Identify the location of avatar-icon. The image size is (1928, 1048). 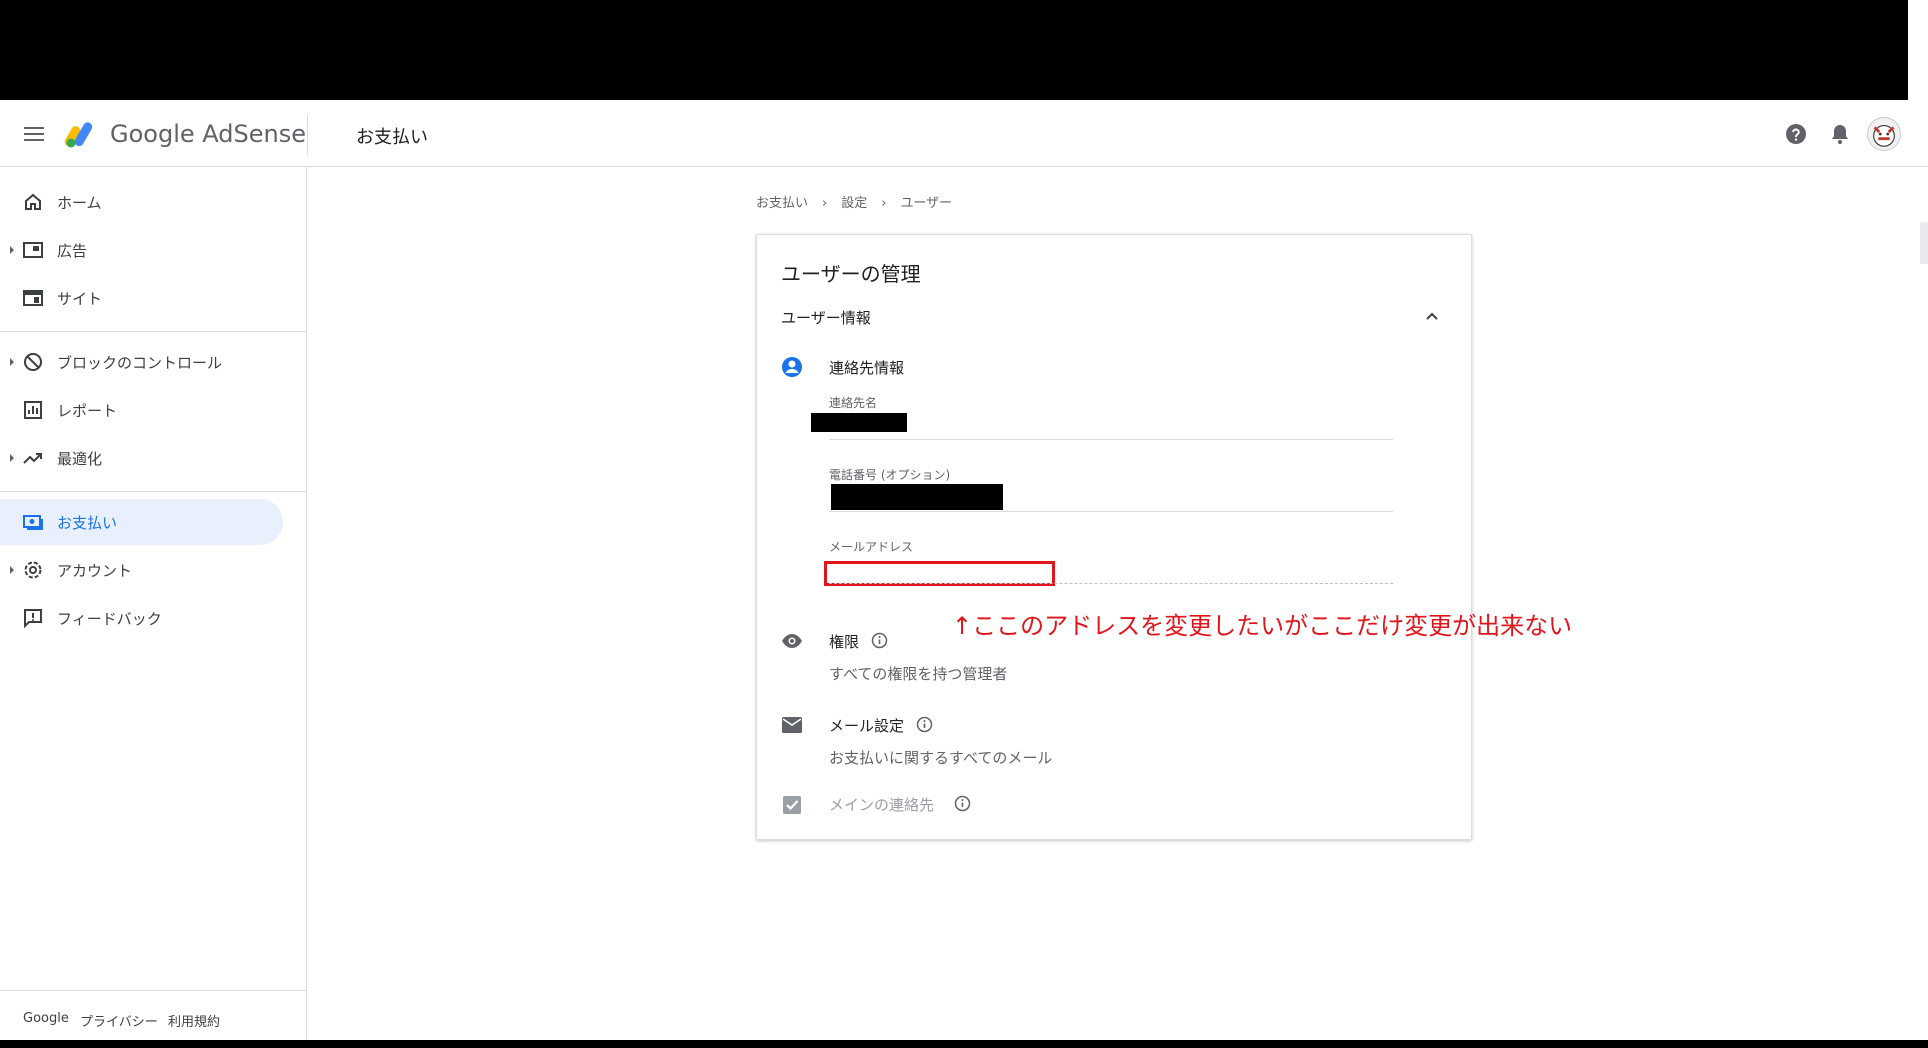
(1884, 134).